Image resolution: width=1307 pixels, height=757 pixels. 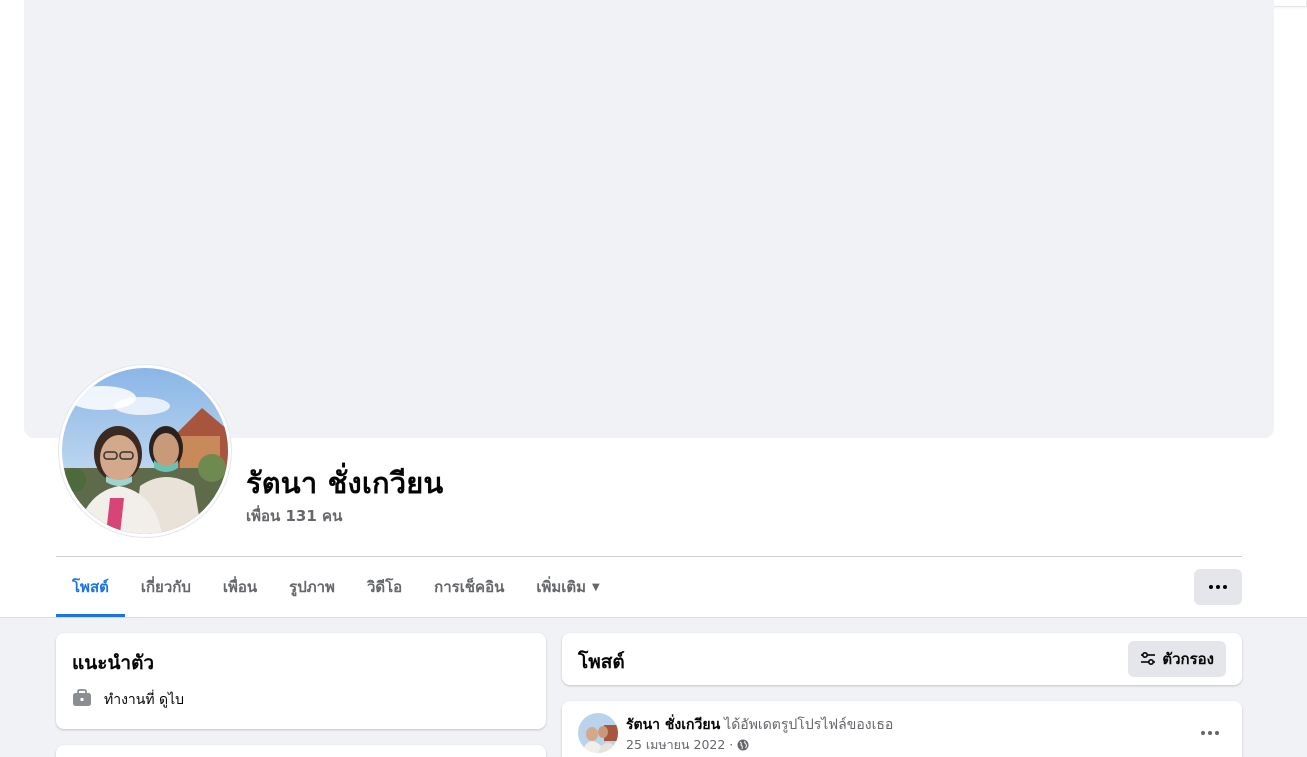 I want to click on tab-label: เพิ่มเติม, so click(x=561, y=587).